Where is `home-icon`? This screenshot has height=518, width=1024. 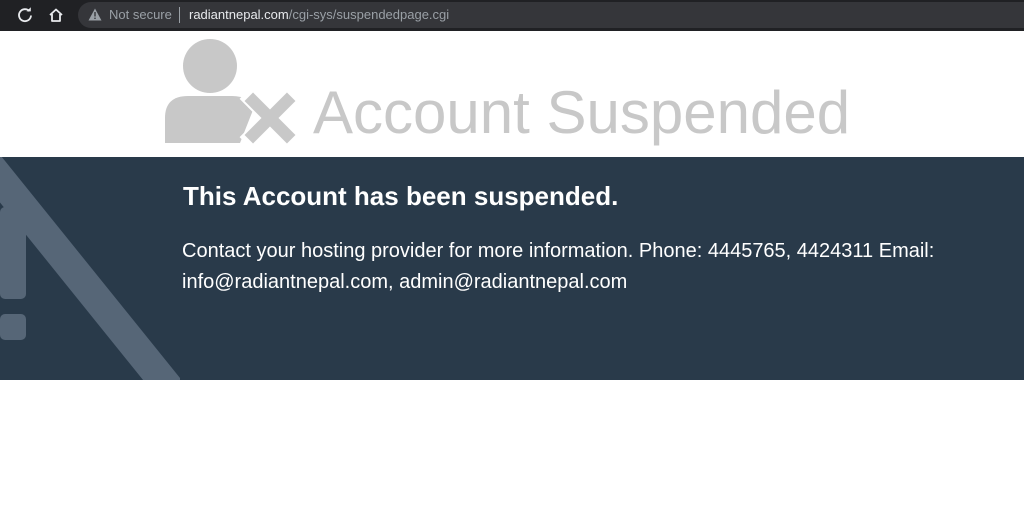
home-icon is located at coordinates (56, 15).